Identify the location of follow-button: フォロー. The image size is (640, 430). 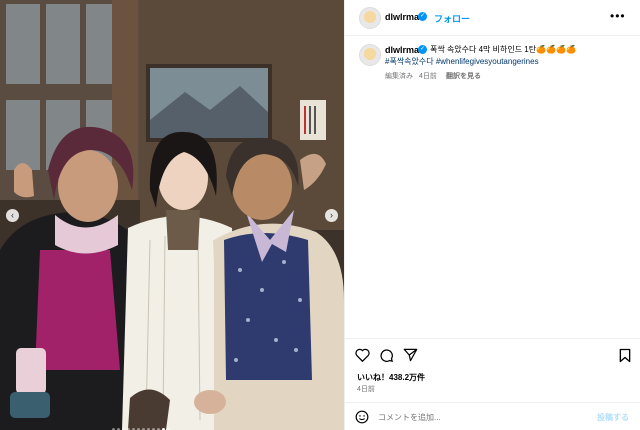
(452, 18).